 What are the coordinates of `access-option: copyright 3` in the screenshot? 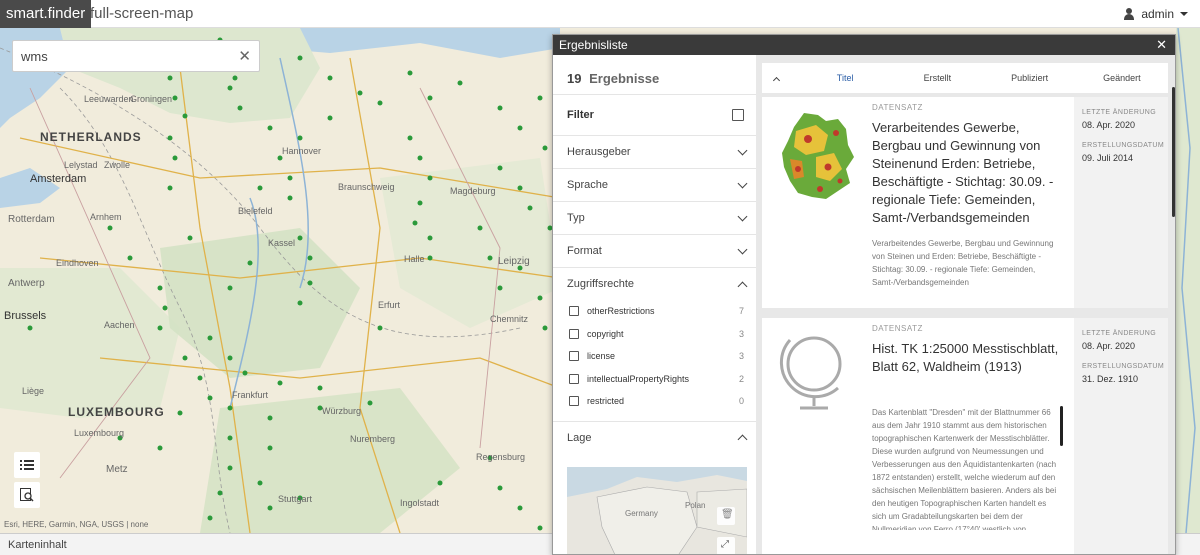 It's located at (654, 334).